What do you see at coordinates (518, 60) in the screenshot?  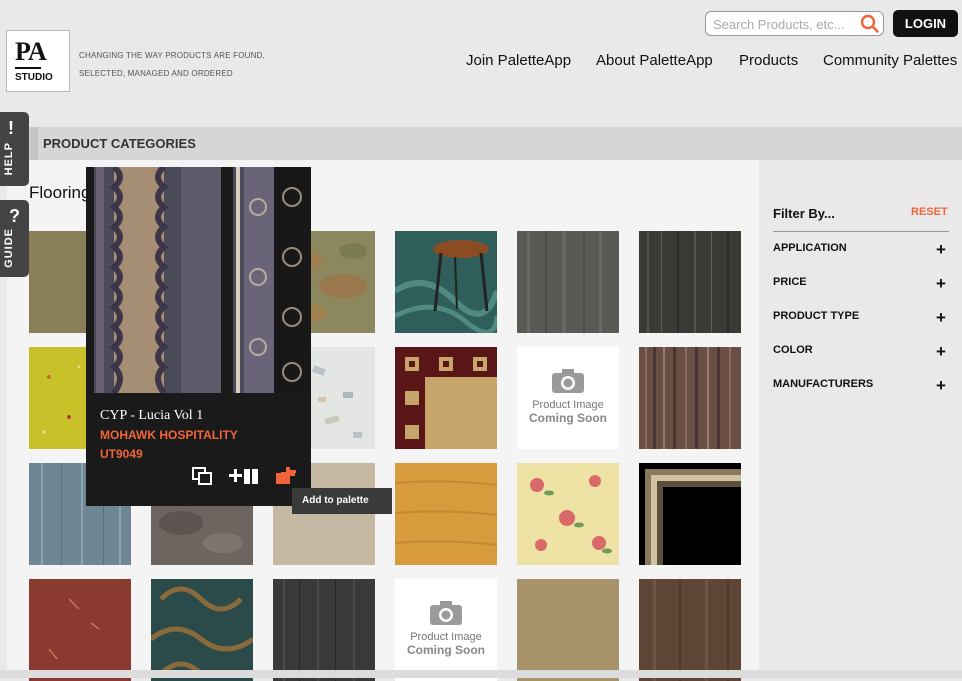 I see `nav-join: Join PaletteApp` at bounding box center [518, 60].